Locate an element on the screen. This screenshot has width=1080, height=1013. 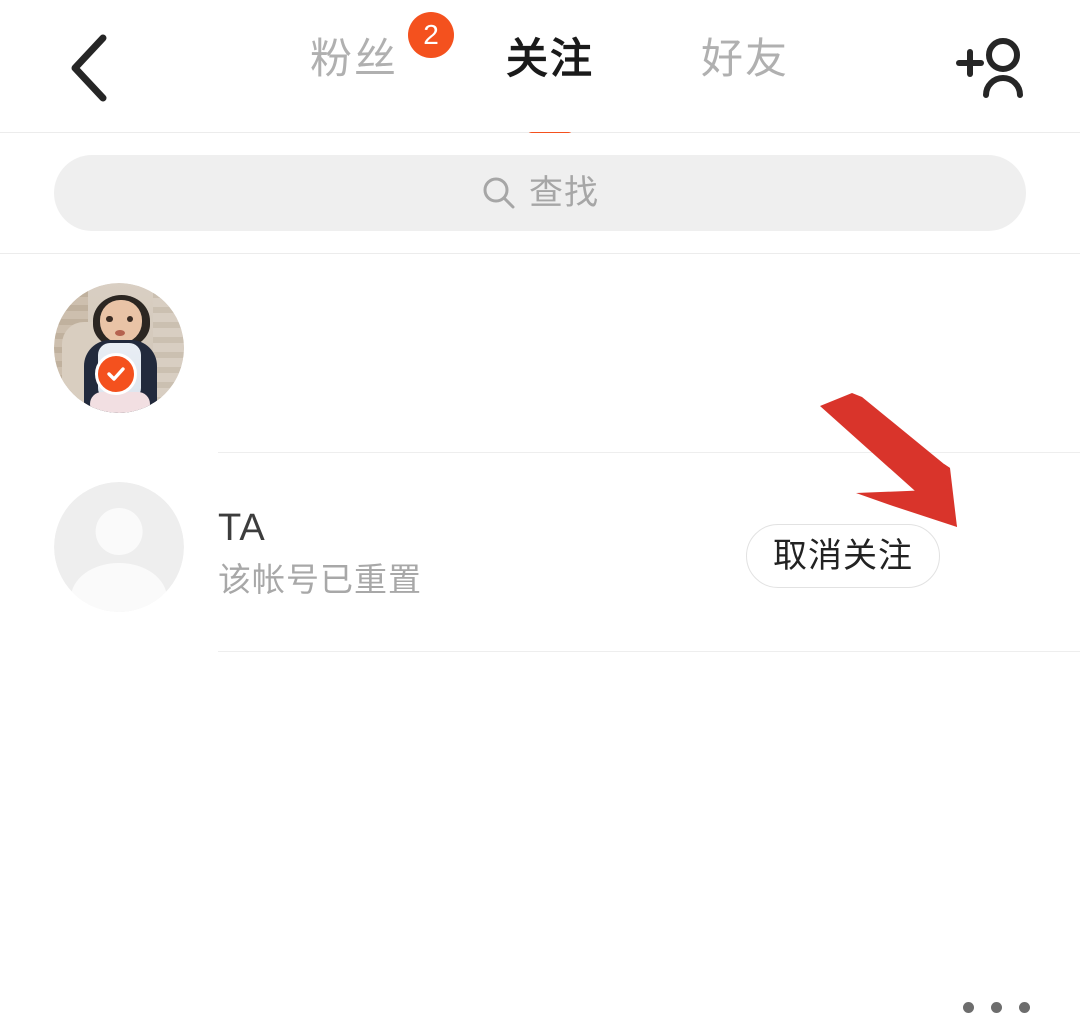
search-inner: 查找 is located at coordinates (540, 193).